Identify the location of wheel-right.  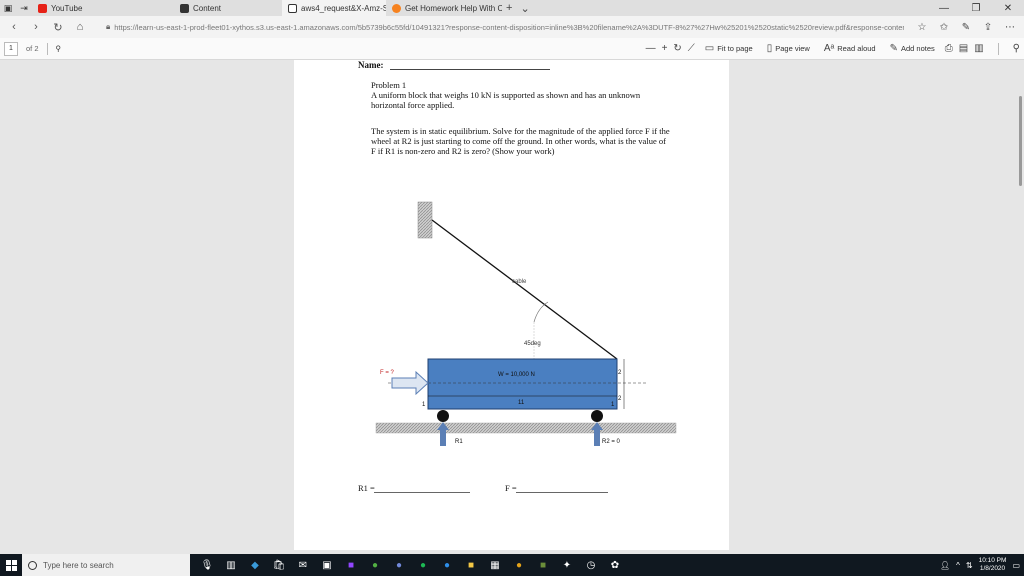
(597, 416).